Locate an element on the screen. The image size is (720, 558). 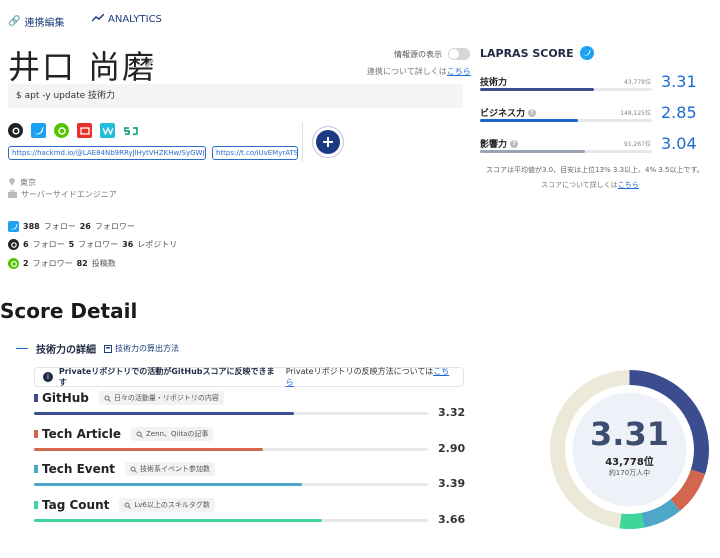
tech-tab: 技術力の詳細 技術力の算出方法 is located at coordinates (97, 348).